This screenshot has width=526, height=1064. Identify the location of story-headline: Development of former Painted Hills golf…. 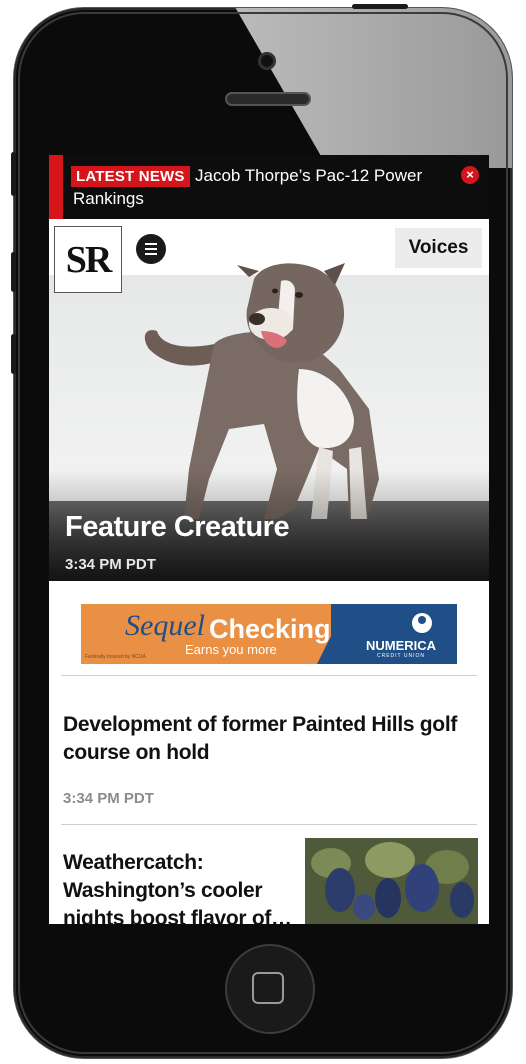
(263, 739).